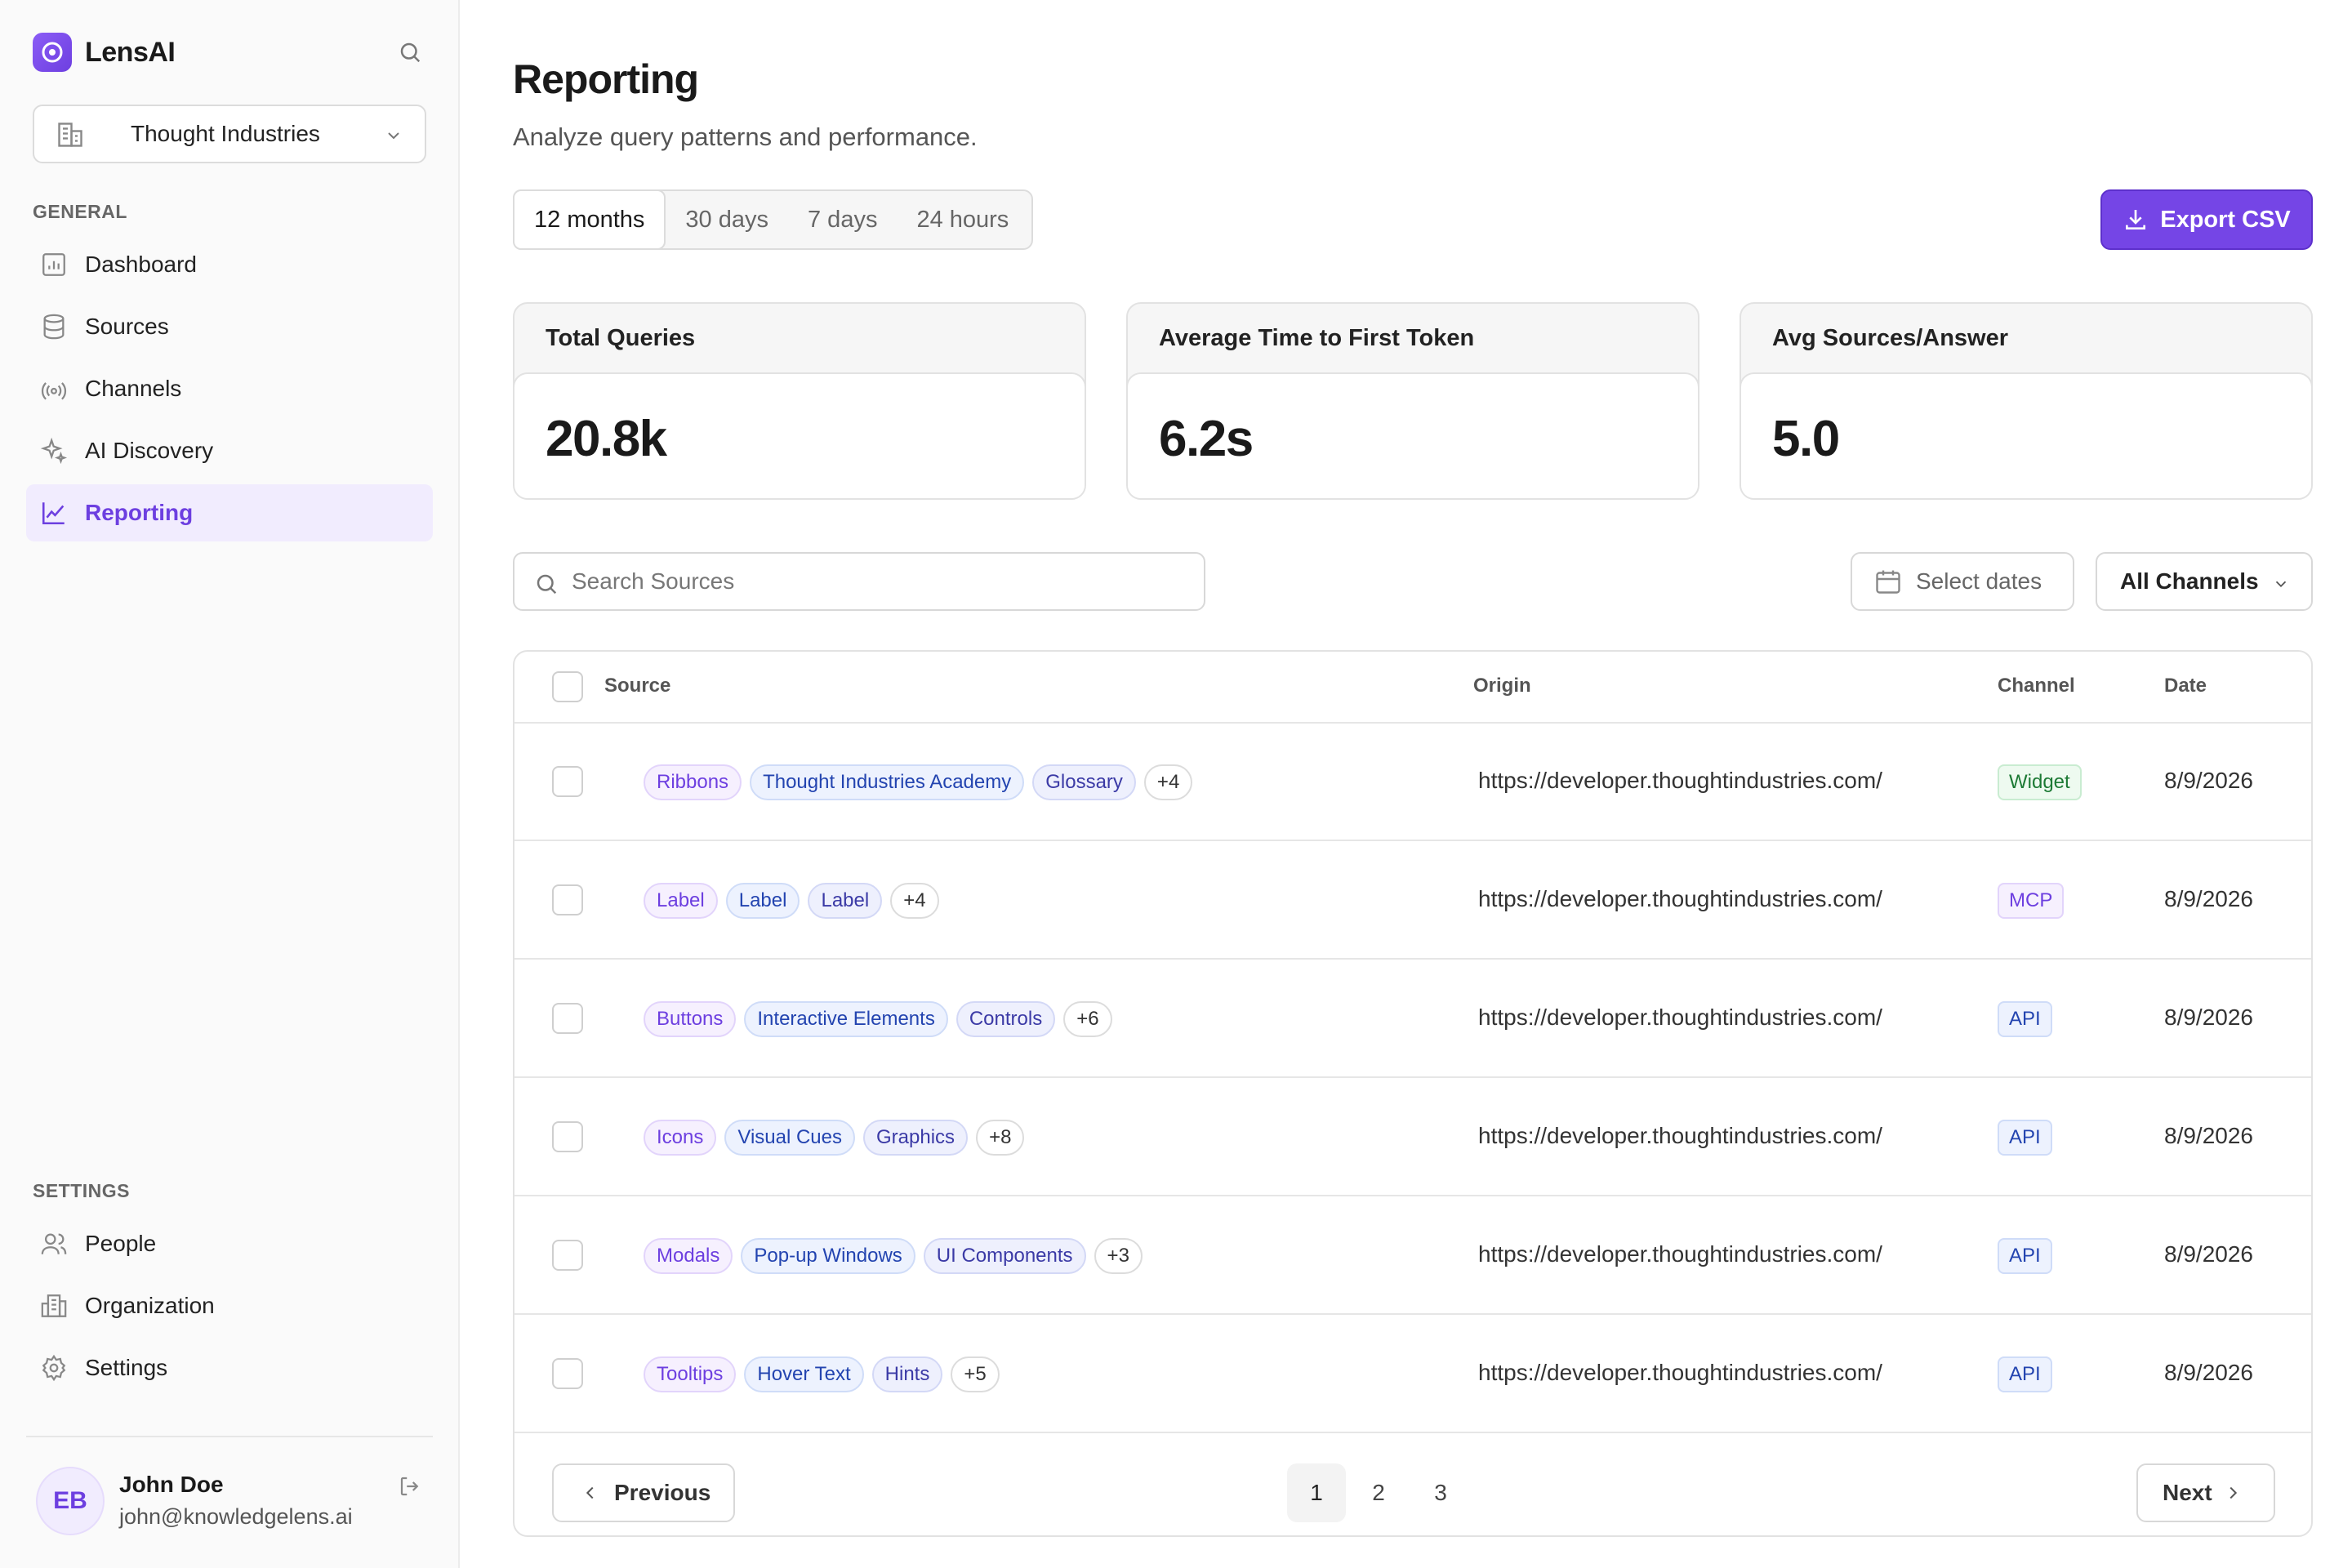 The image size is (2352, 1568). Describe the element at coordinates (229, 450) in the screenshot. I see `sidebar-item-ai-discovery: AI Discovery` at that location.